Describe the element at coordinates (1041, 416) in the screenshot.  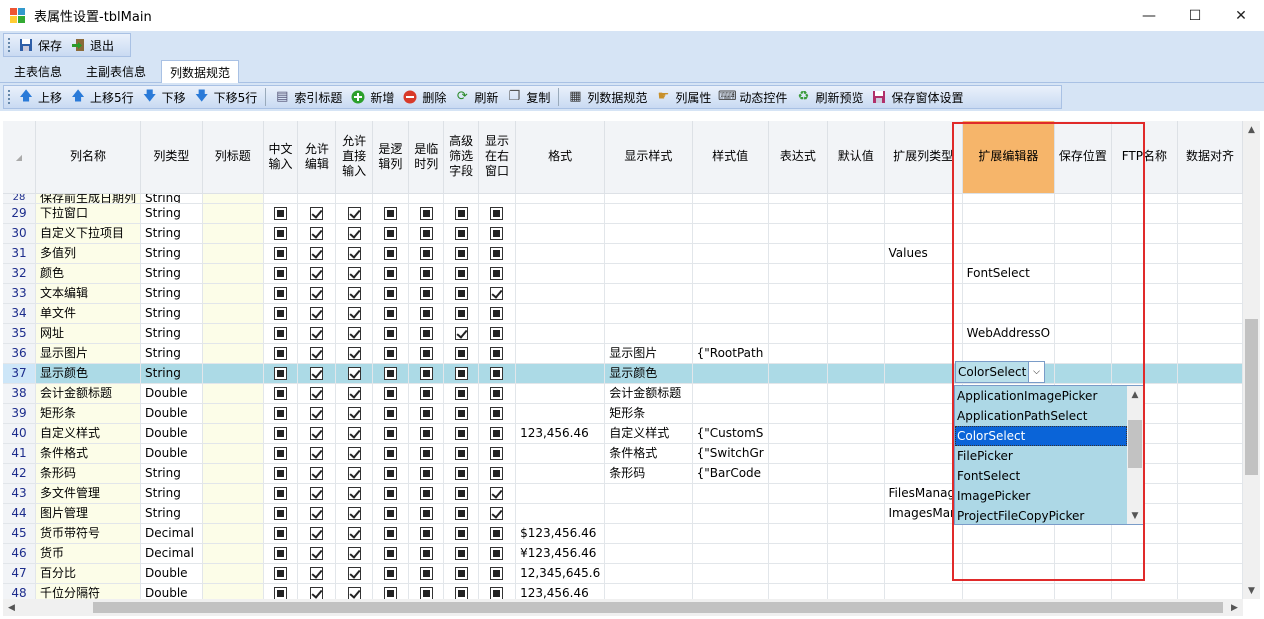
I see `dropdown-option: ApplicationPathSelect` at that location.